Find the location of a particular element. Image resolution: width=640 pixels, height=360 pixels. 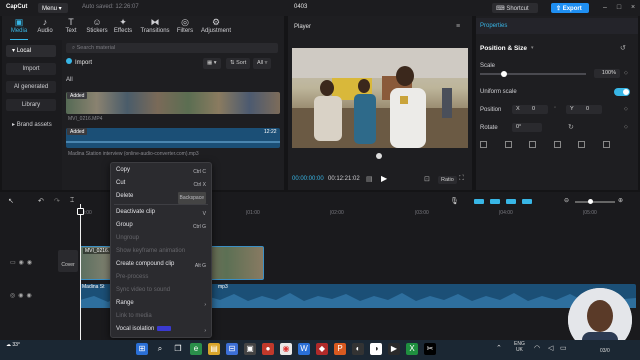

zoom-slider is located at coordinates (595, 202).